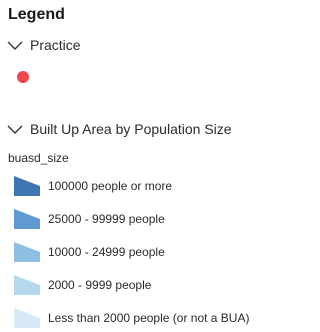 This screenshot has width=320, height=332. What do you see at coordinates (55, 45) in the screenshot?
I see `layer-label-practice: Practice` at bounding box center [55, 45].